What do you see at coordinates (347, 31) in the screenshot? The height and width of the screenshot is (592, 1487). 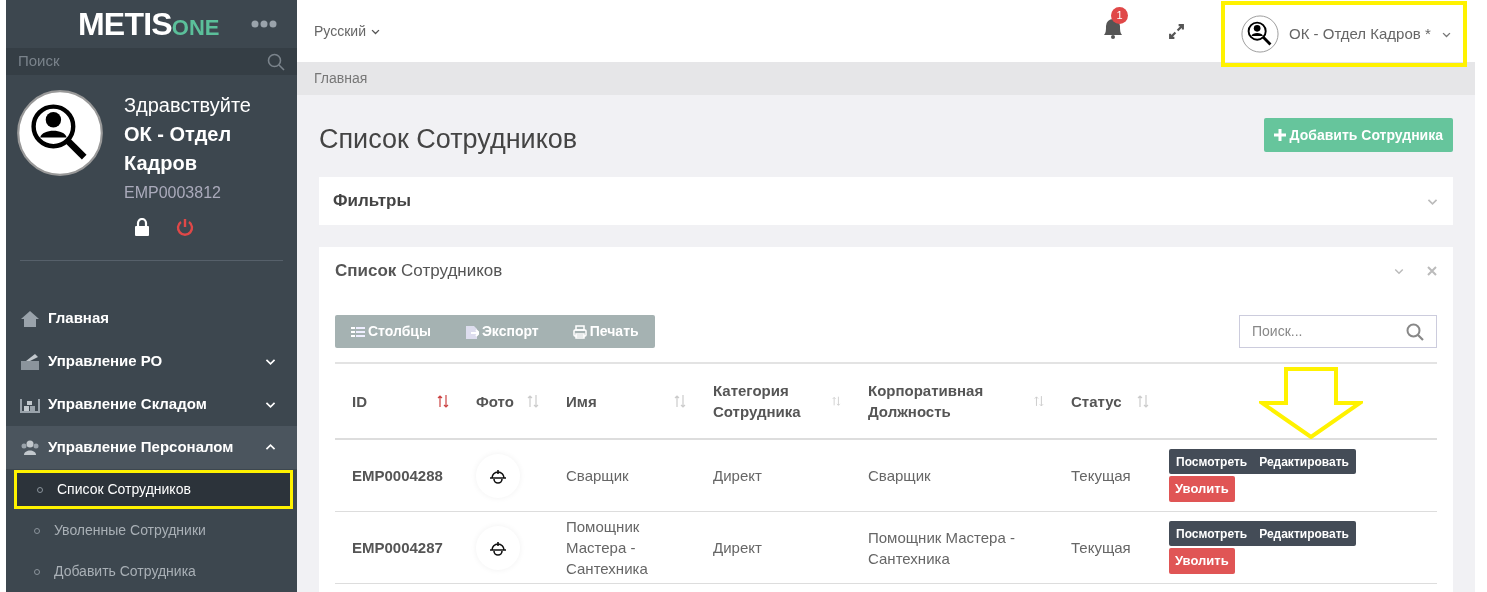 I see `language-dropdown: Русский` at bounding box center [347, 31].